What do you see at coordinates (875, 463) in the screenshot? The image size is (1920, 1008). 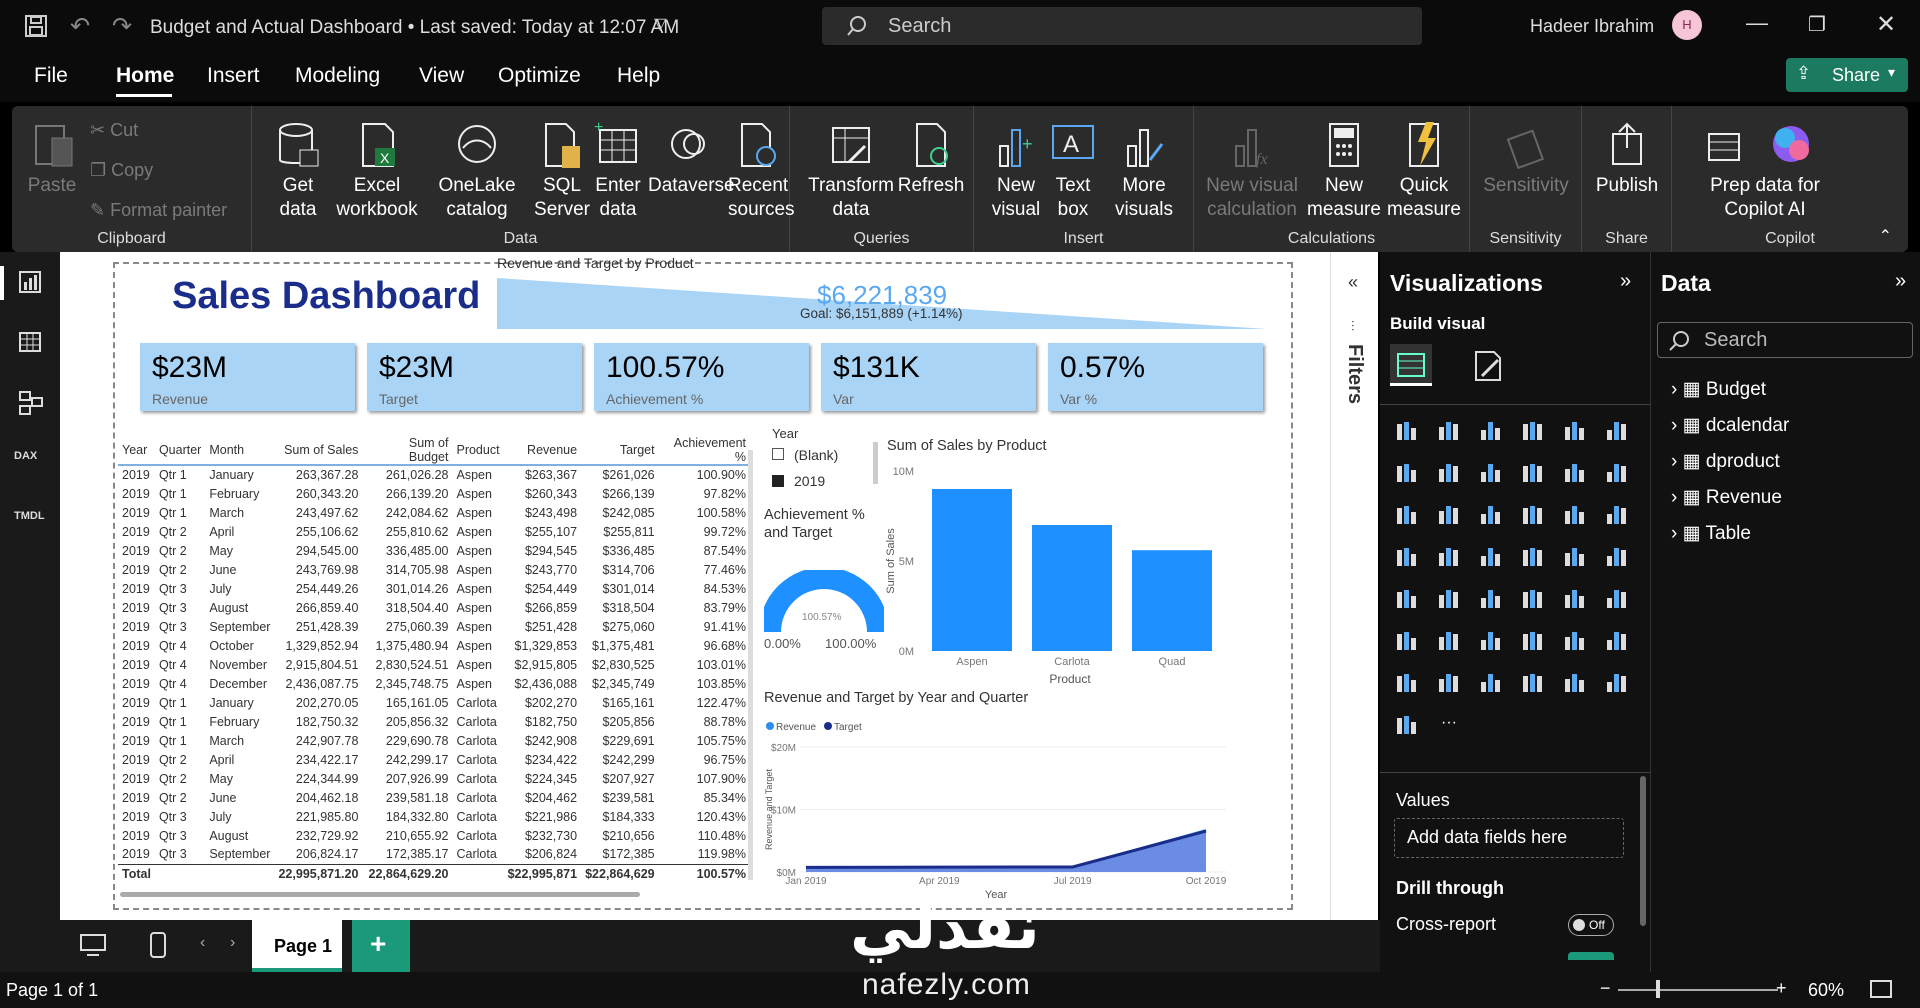 I see `slicer-scrollbar` at bounding box center [875, 463].